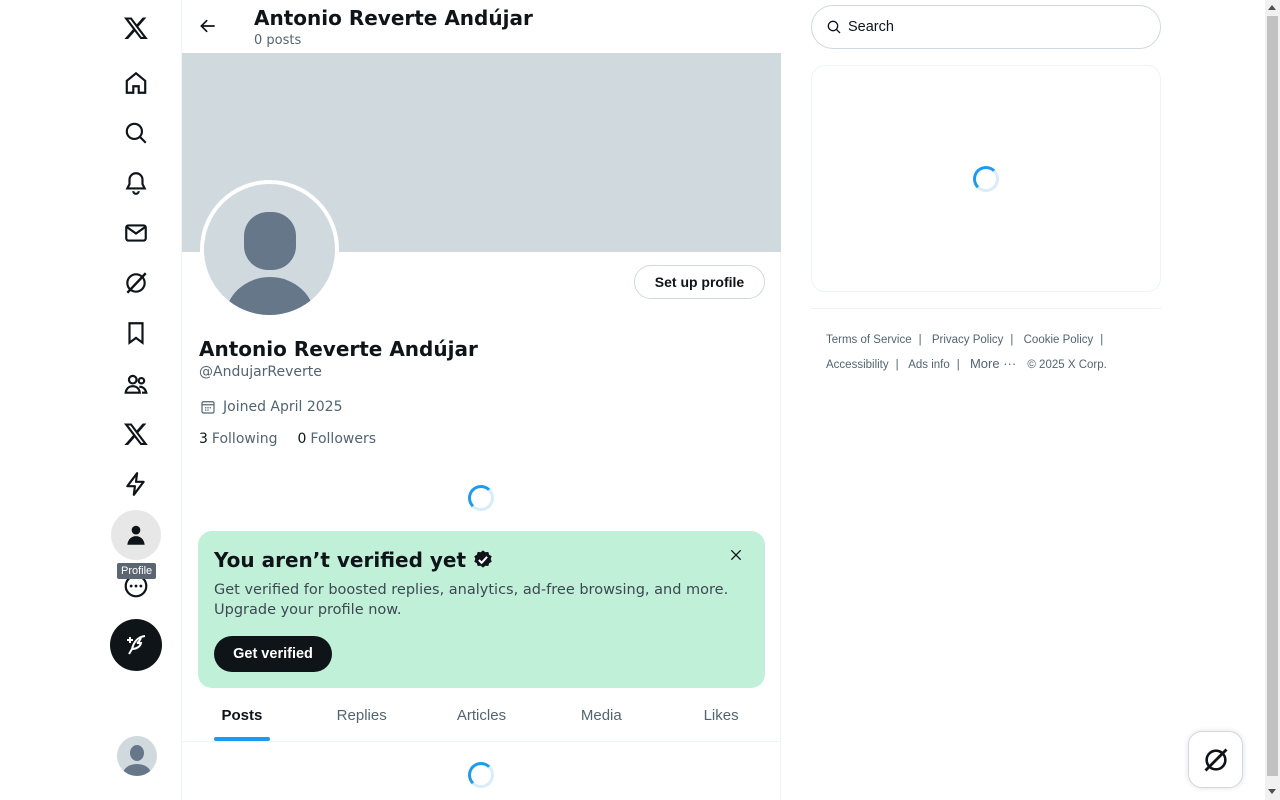  I want to click on x-logo-icon, so click(136, 28).